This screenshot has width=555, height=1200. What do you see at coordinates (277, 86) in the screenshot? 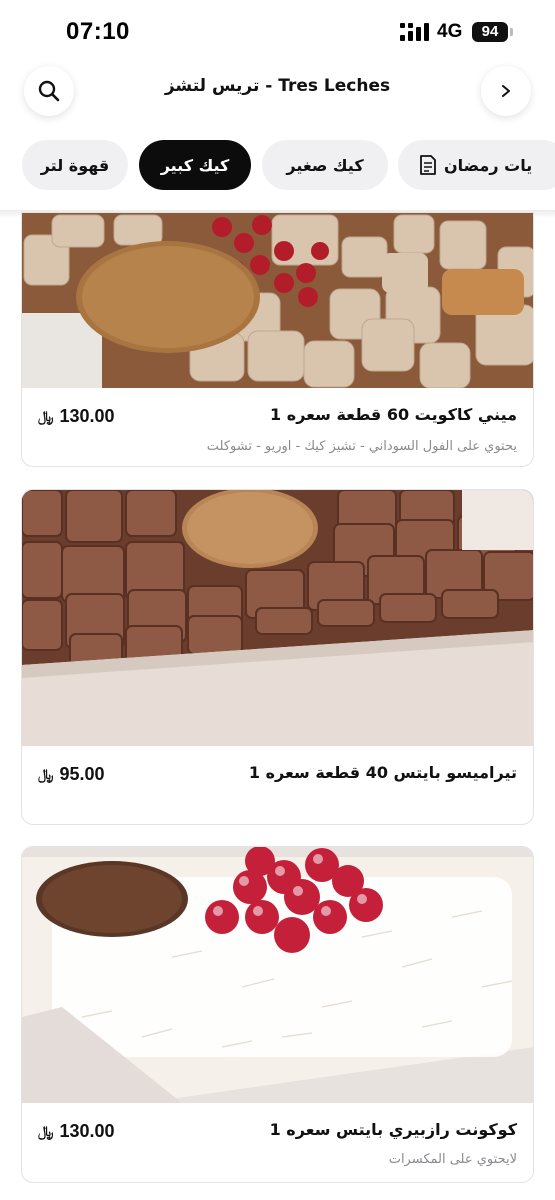
I see `page-title: تريس لتشز - Tres Leches` at bounding box center [277, 86].